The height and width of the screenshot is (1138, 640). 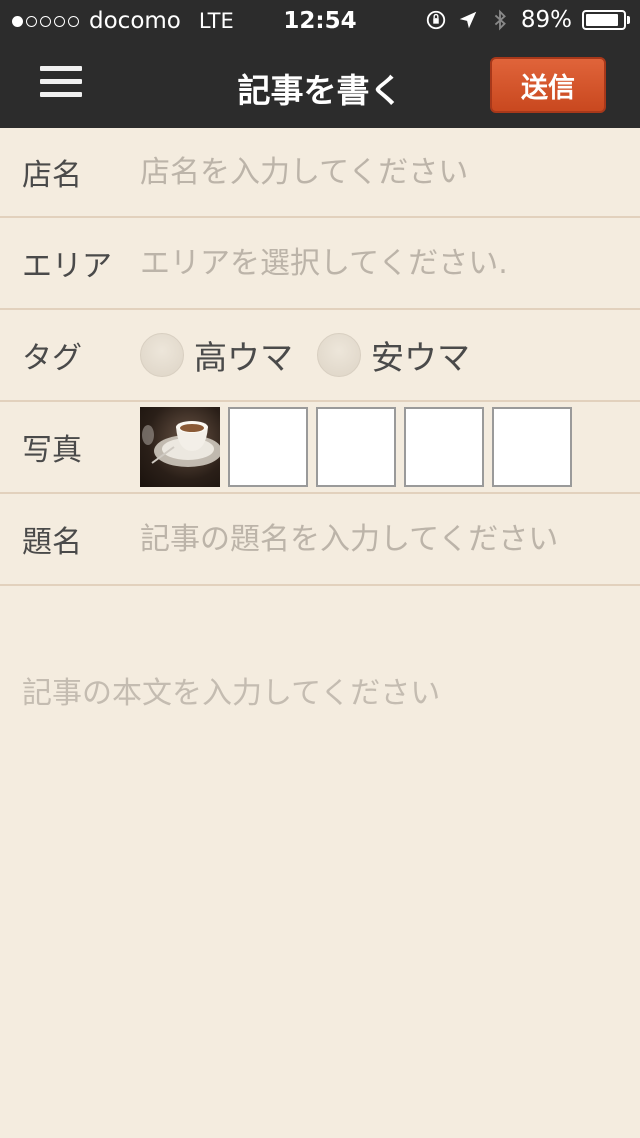 I want to click on battery-icon, so click(x=606, y=20).